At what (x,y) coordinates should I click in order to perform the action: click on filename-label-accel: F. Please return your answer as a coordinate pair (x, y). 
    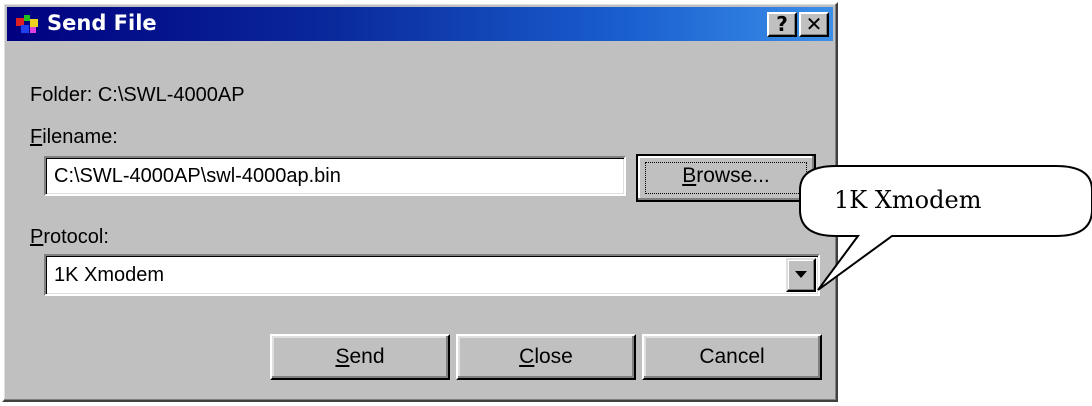
    Looking at the image, I should click on (36, 137).